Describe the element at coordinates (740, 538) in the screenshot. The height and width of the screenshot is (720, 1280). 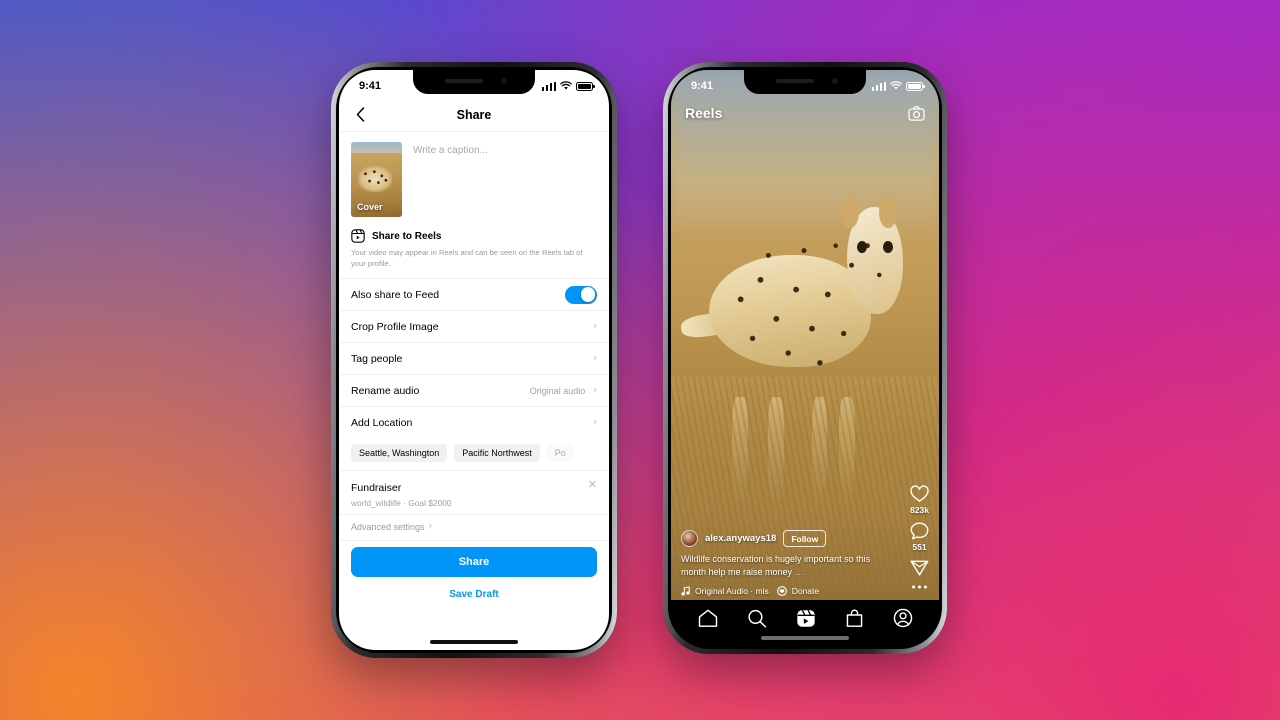
I see `username: alex.anyways18` at that location.